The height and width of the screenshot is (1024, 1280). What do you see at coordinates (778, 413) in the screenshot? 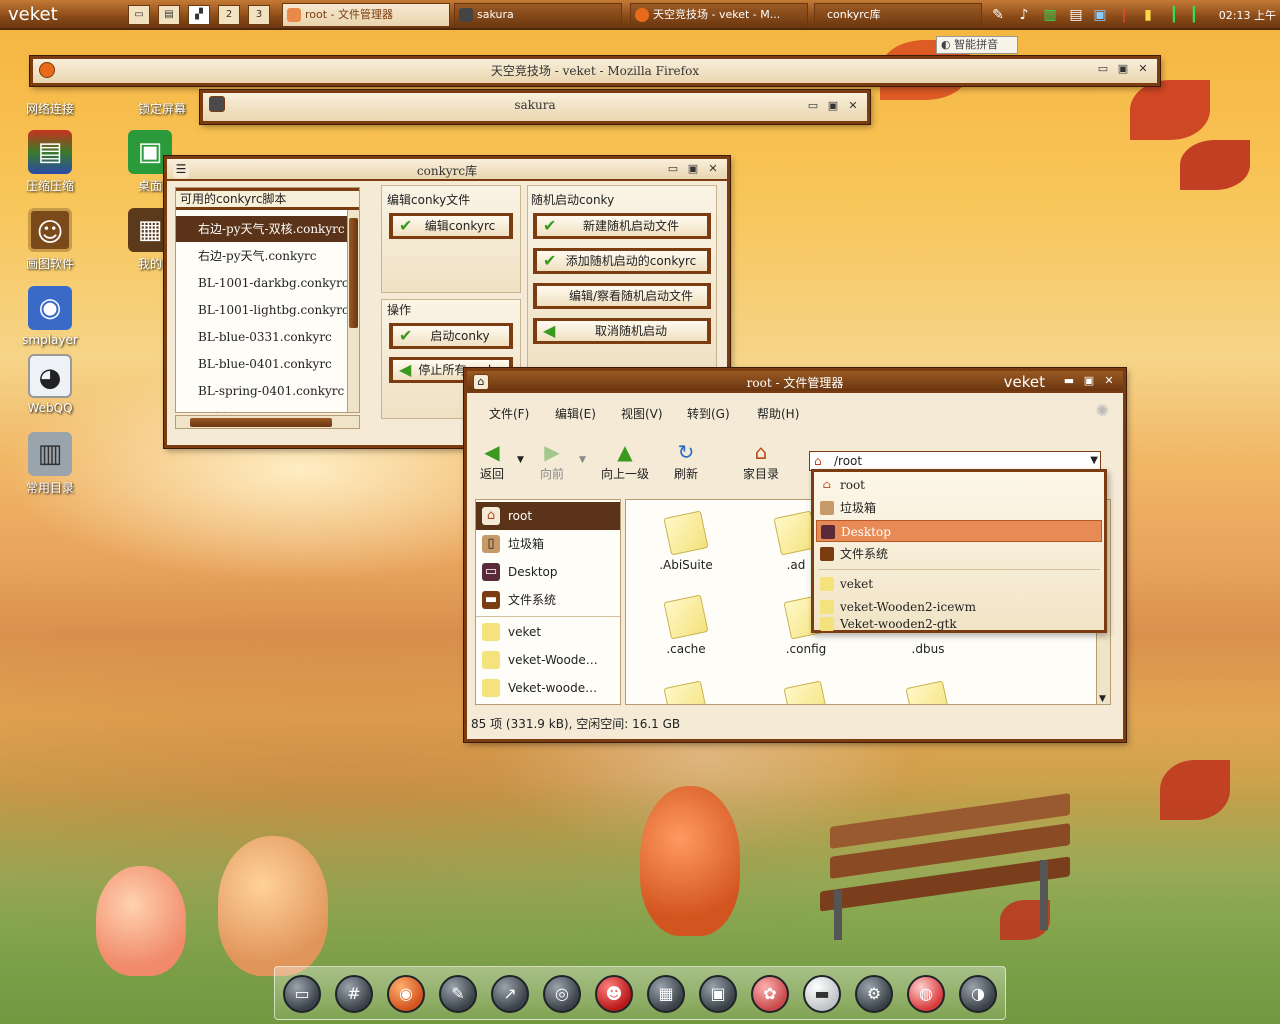
I see `menu-help: 帮助(H)` at bounding box center [778, 413].